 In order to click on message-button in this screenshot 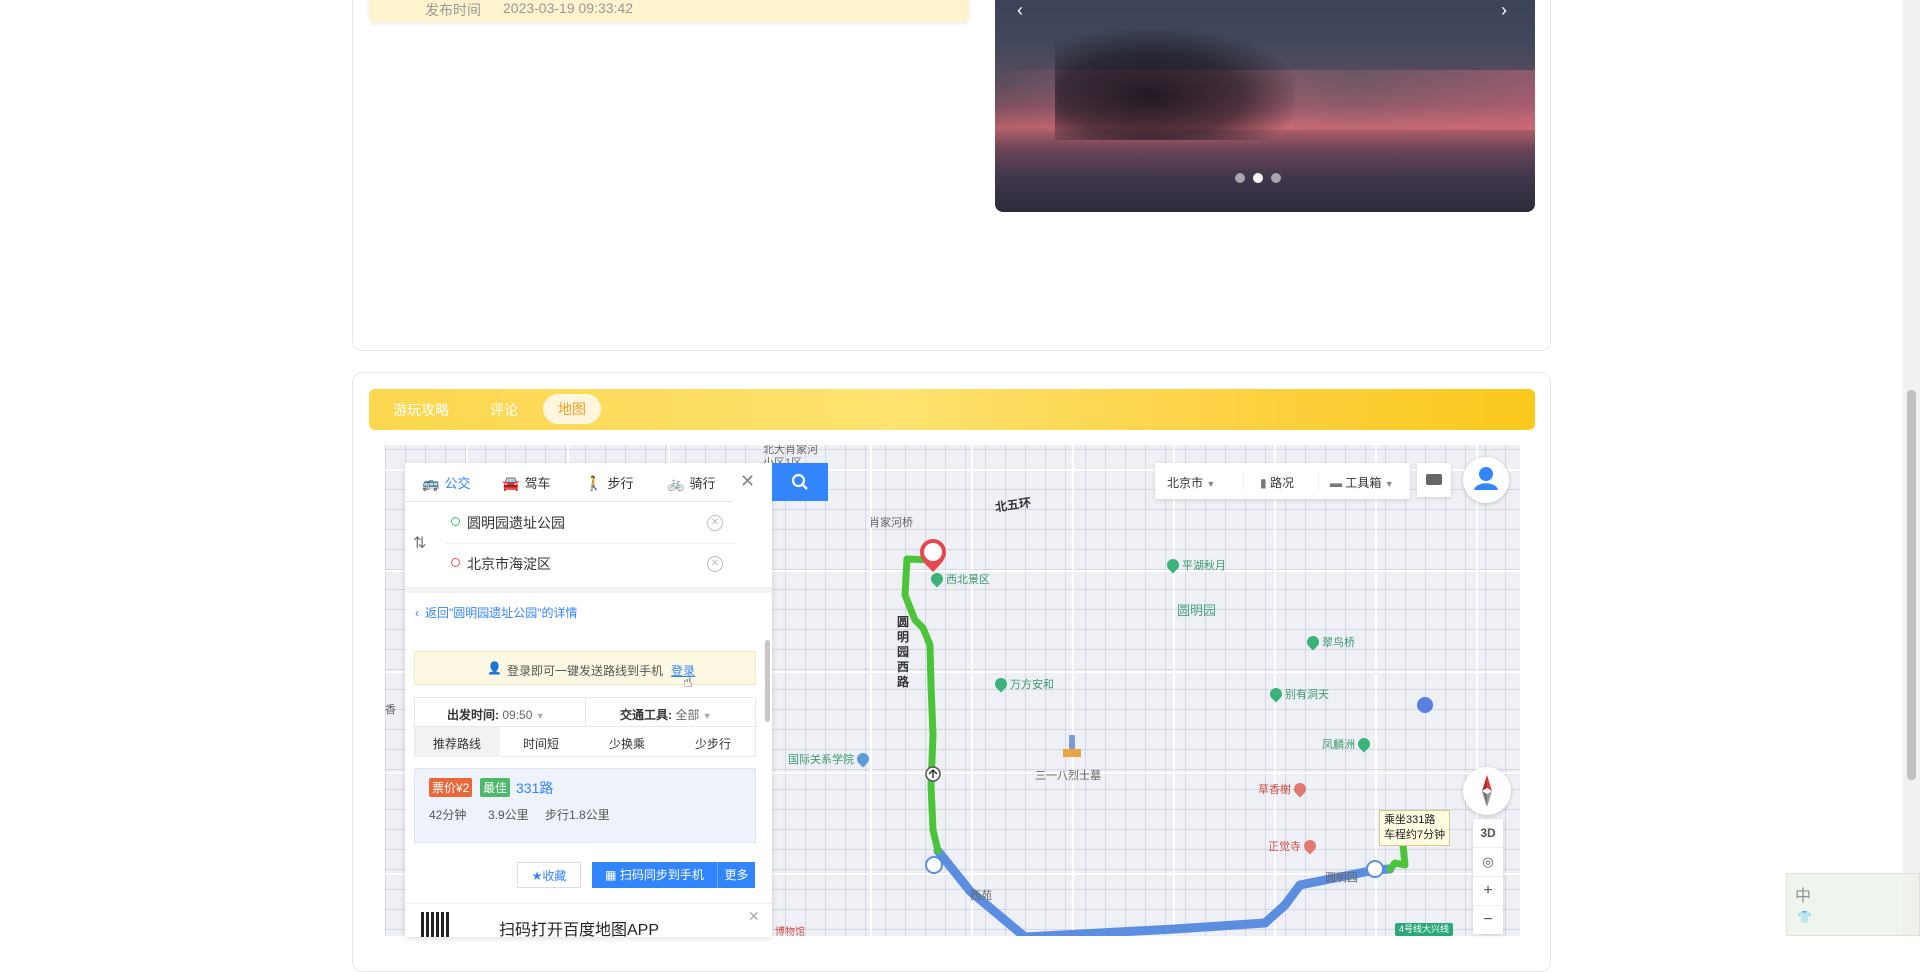, I will do `click(1434, 480)`.